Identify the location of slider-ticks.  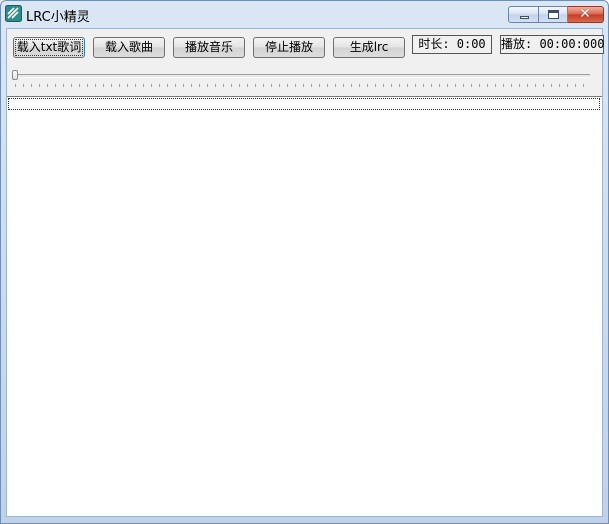
(302, 85).